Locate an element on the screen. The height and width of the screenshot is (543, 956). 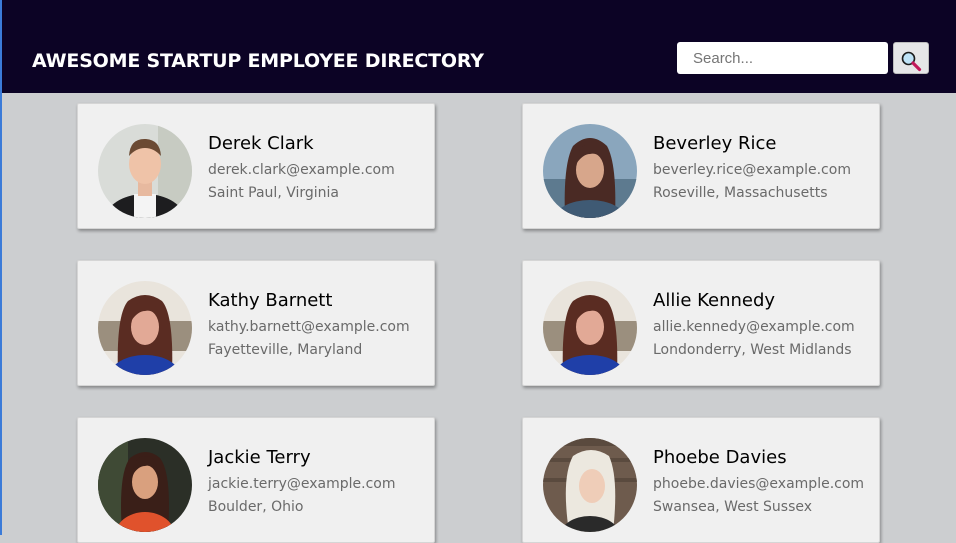
employee-name: Beverley Rice is located at coordinates (715, 143).